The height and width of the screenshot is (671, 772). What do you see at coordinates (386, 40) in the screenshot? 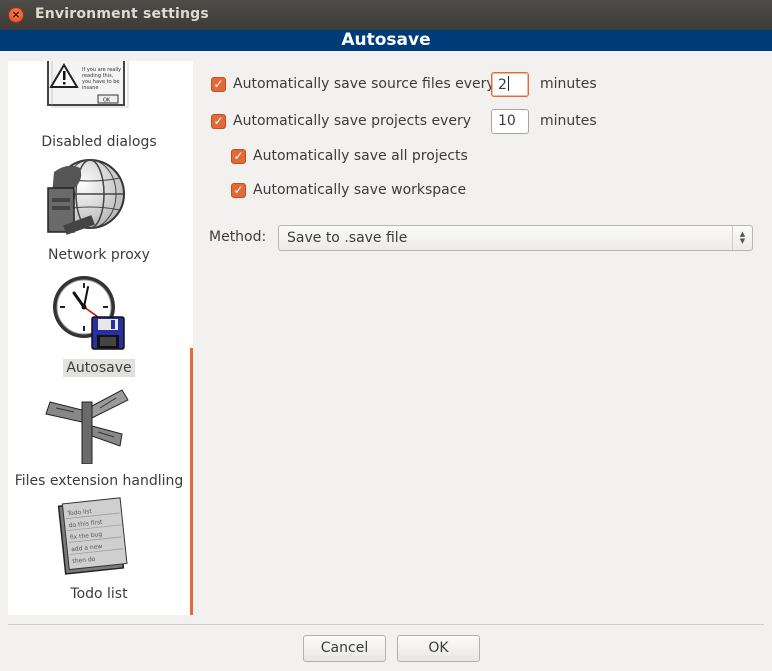
I see `page-title: Autosave` at bounding box center [386, 40].